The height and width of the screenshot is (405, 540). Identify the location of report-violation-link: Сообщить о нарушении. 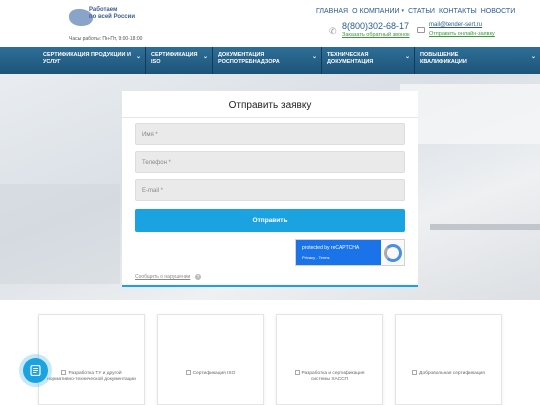
(162, 277).